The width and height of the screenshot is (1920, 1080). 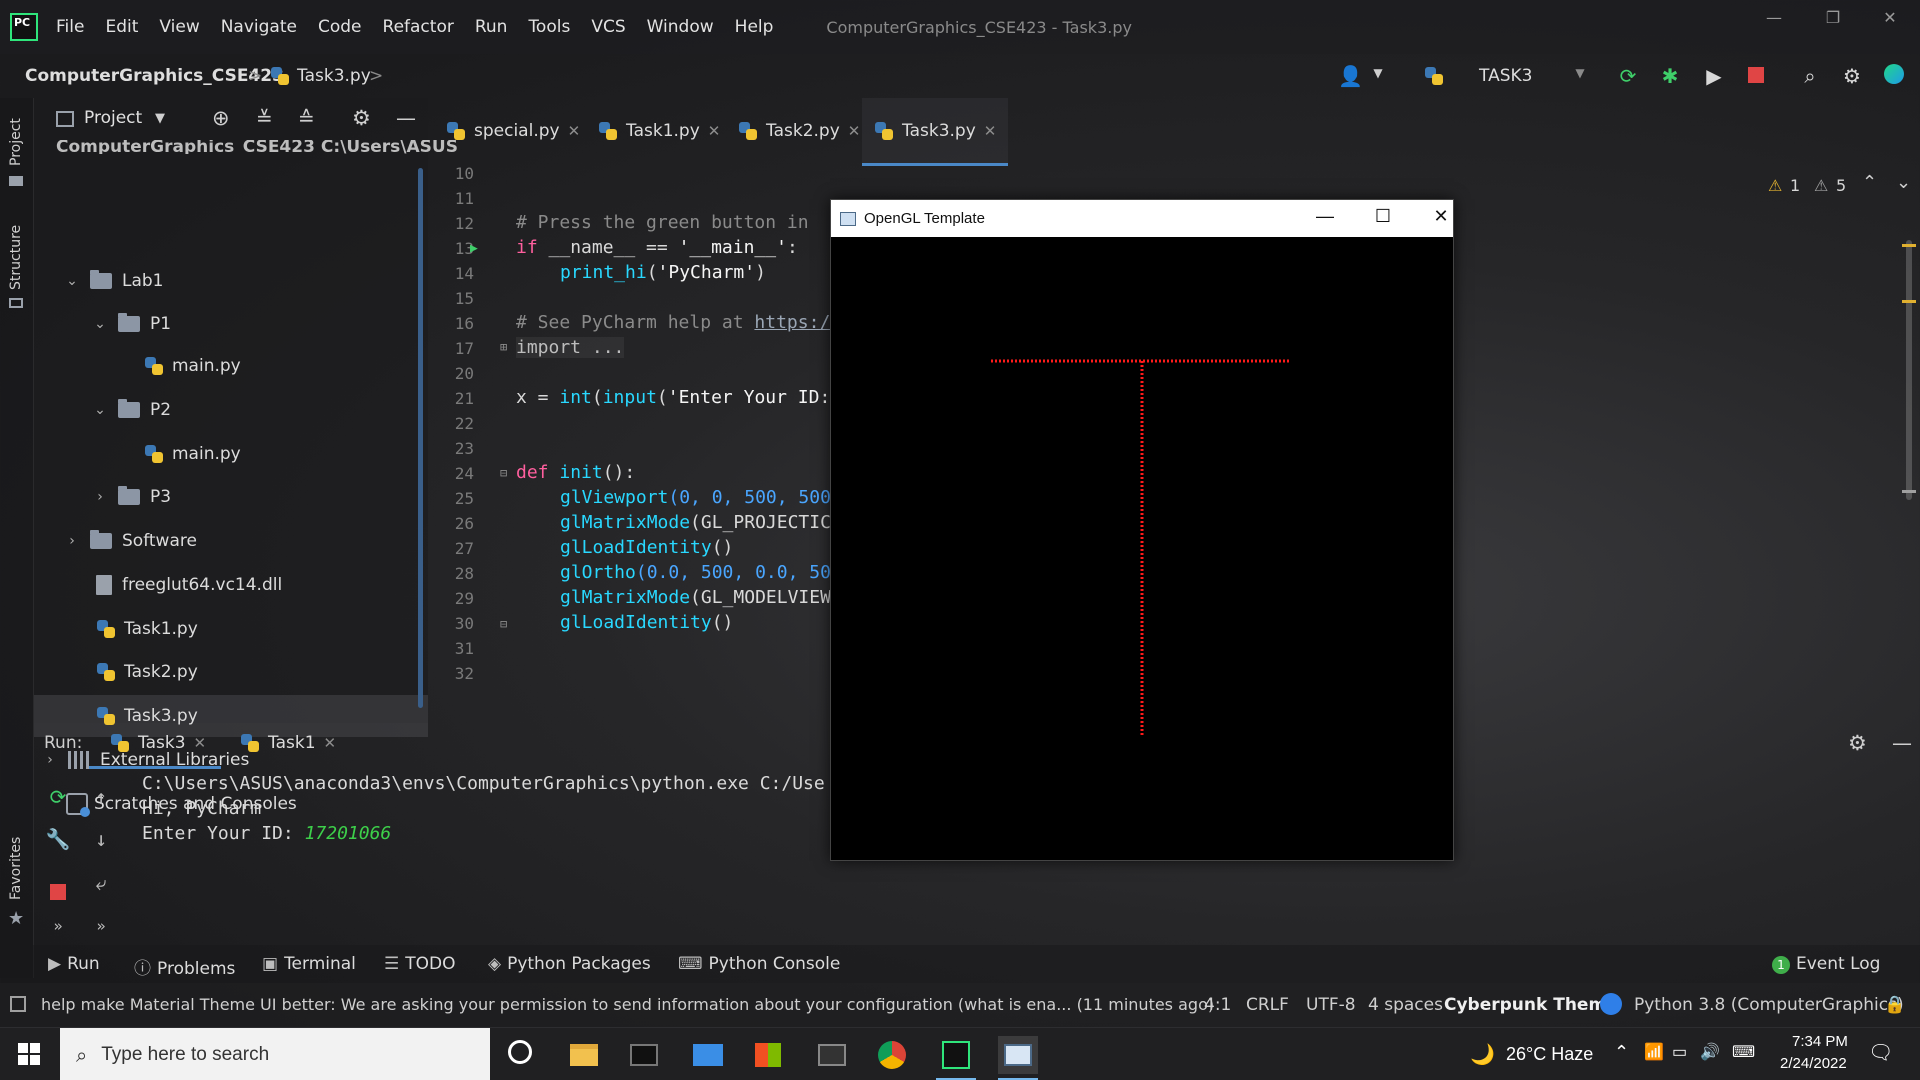 What do you see at coordinates (1880, 1052) in the screenshot?
I see `notification-center-icon: 🗨` at bounding box center [1880, 1052].